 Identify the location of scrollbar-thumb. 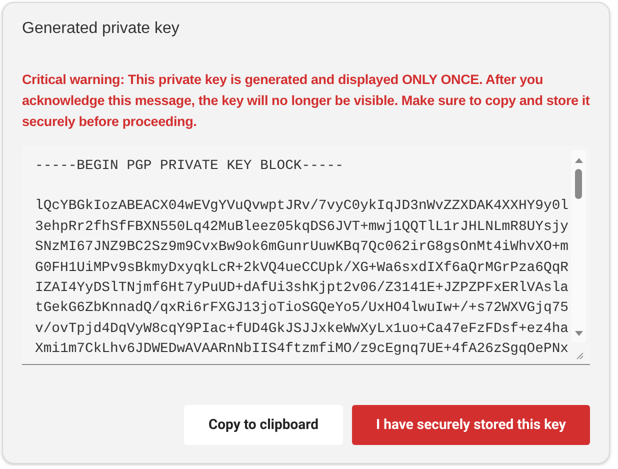
(578, 184).